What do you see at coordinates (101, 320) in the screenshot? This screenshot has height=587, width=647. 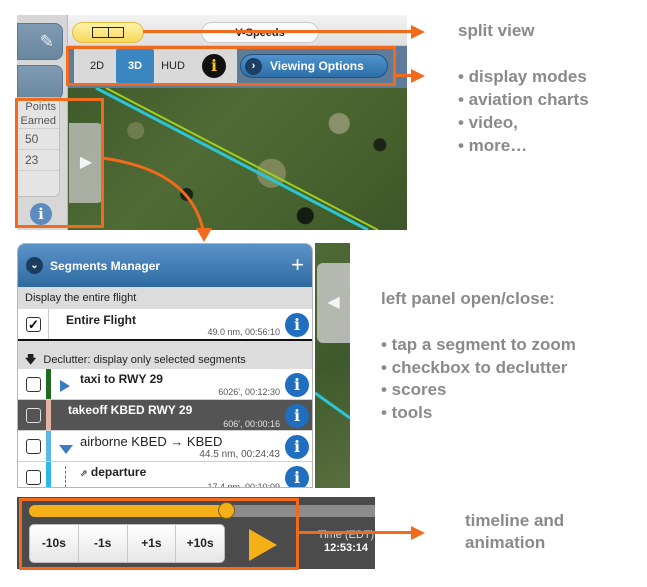 I see `segment-title: Entire Flight` at bounding box center [101, 320].